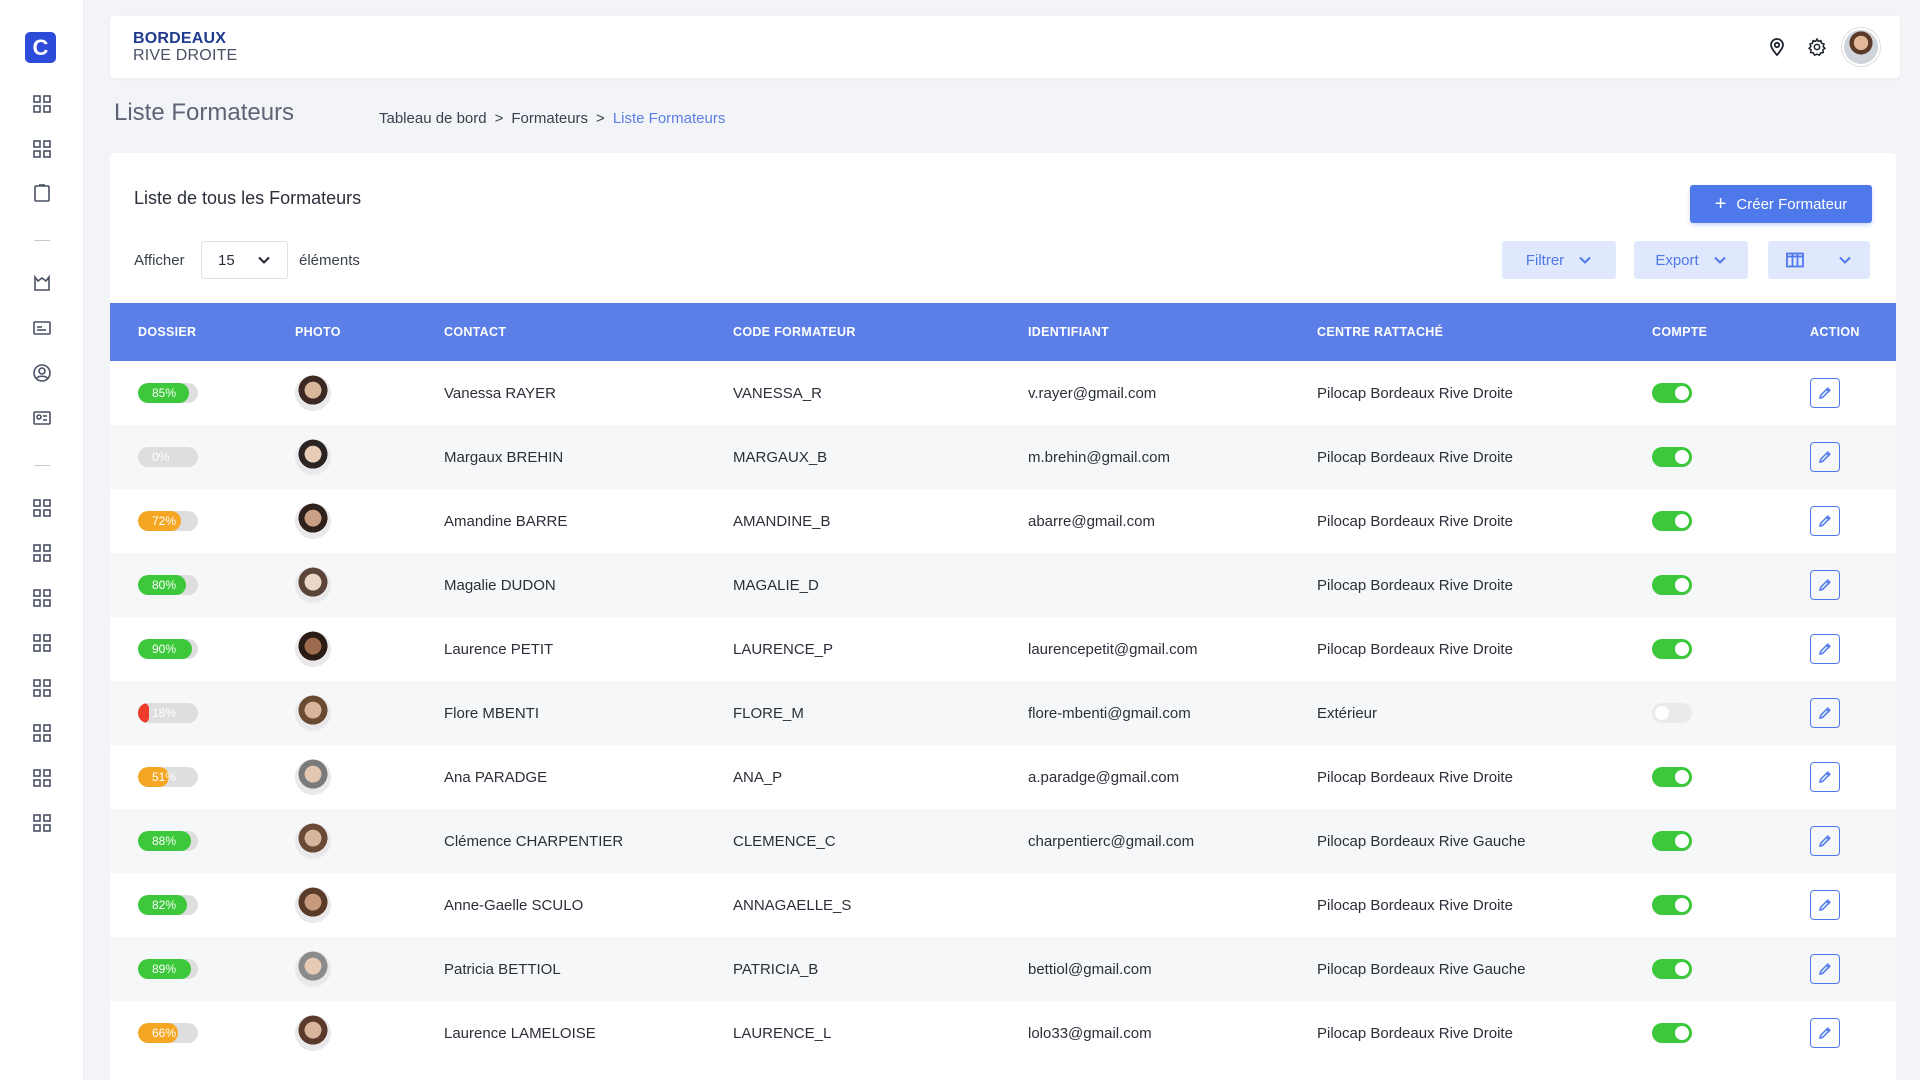 This screenshot has width=1920, height=1080. Describe the element at coordinates (1835, 332) in the screenshot. I see `column-header-action: ACTION` at that location.